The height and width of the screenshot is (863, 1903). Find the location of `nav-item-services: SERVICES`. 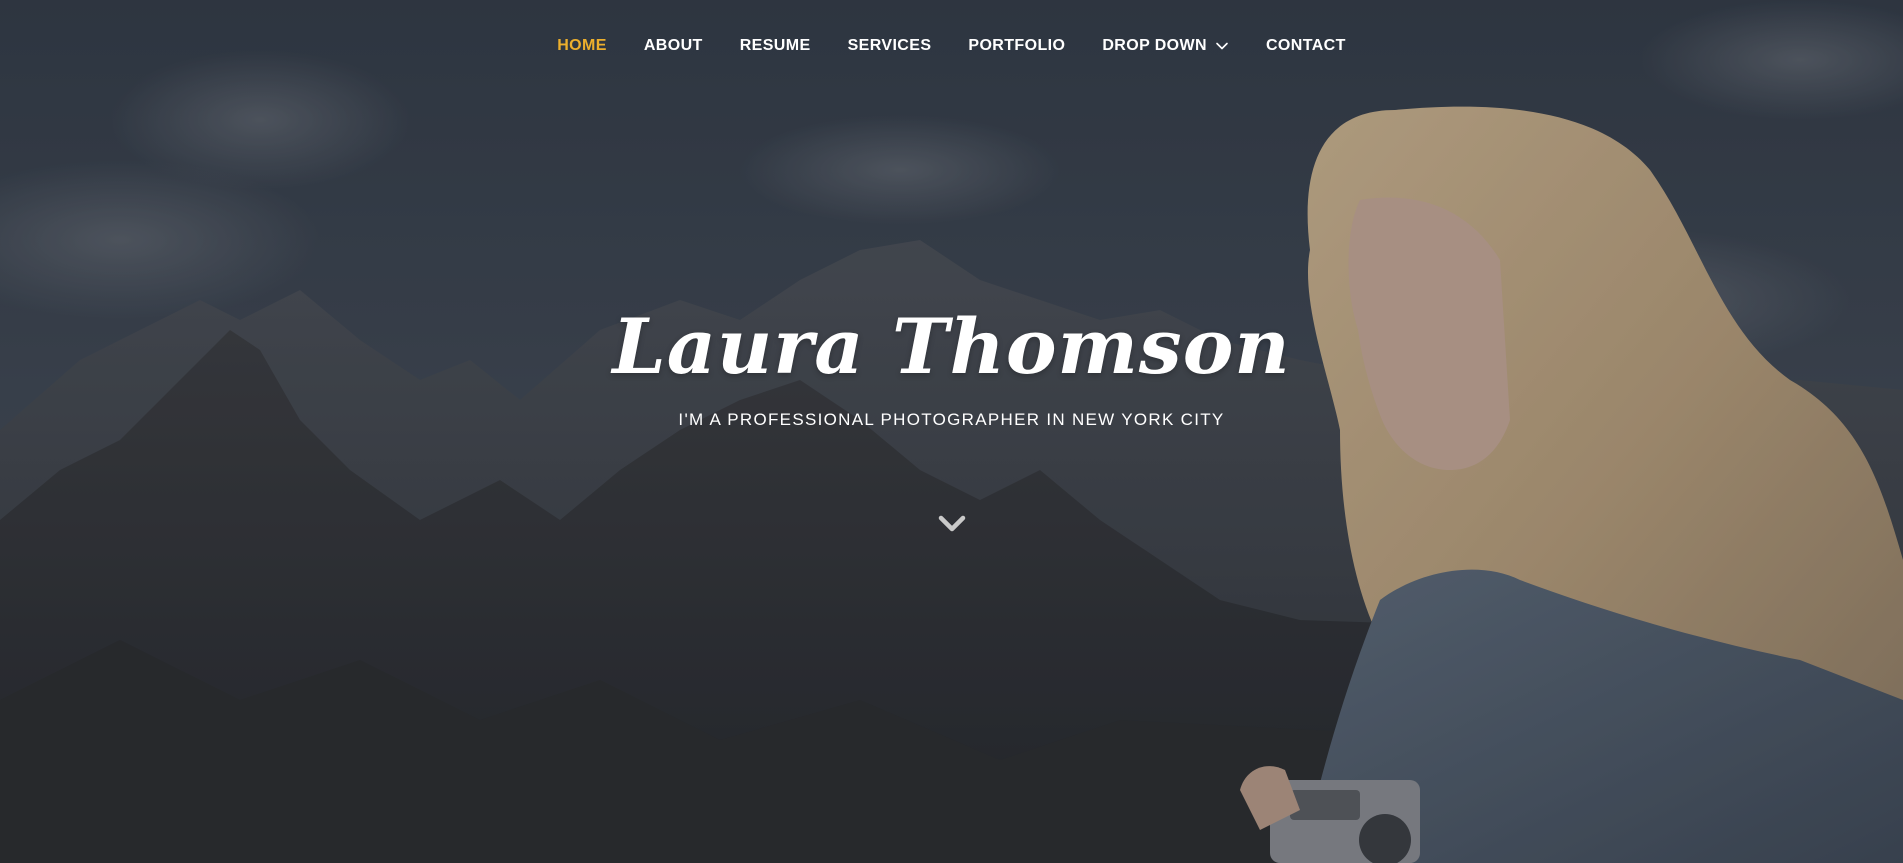

nav-item-services: SERVICES is located at coordinates (889, 46).